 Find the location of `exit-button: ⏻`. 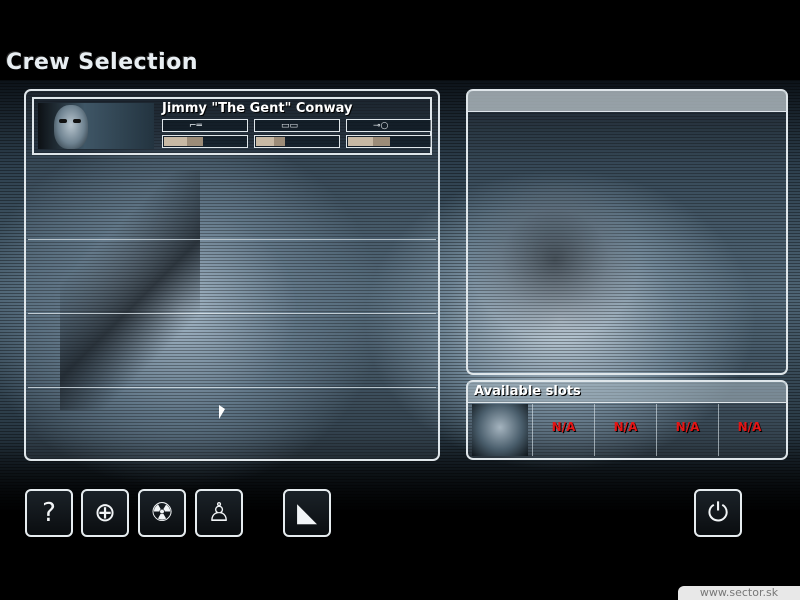

exit-button: ⏻ is located at coordinates (718, 513).